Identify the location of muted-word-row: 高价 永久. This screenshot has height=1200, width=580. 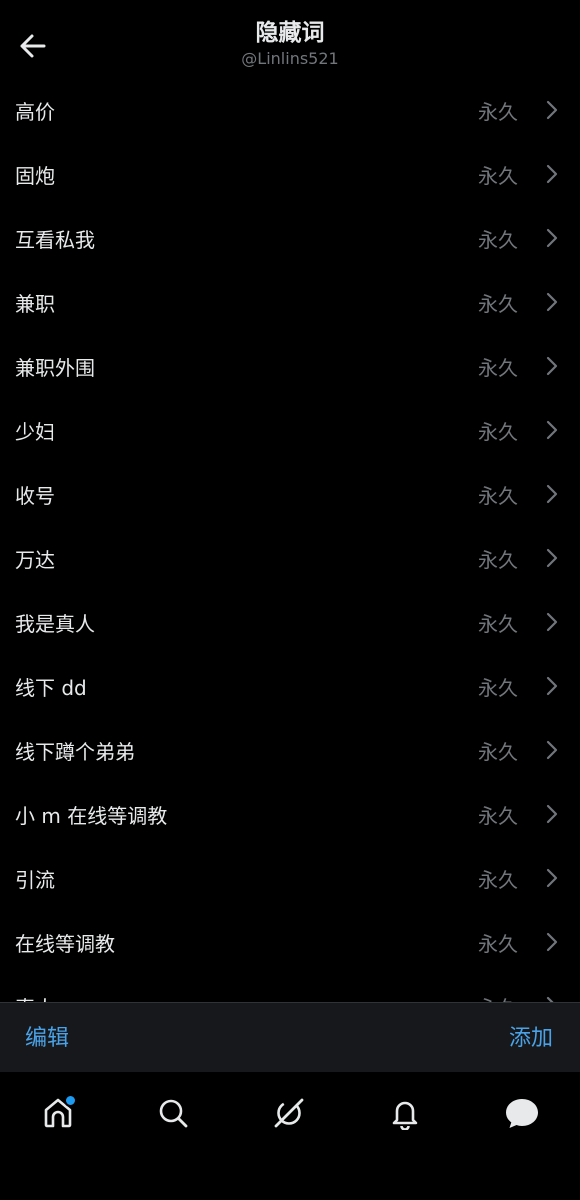
(290, 110).